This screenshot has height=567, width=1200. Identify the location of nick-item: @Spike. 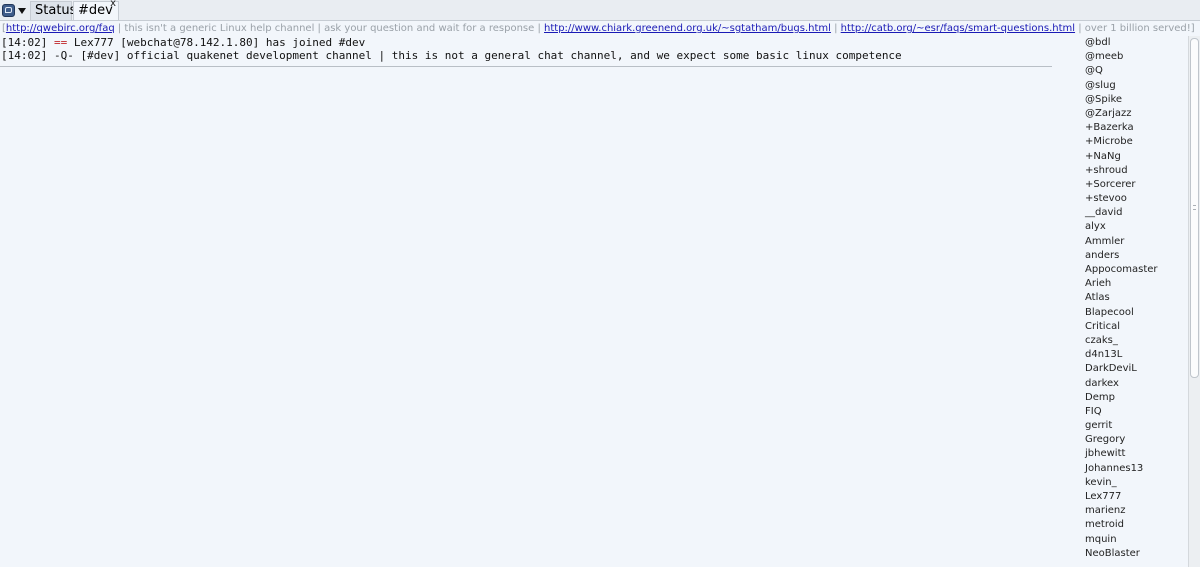
(1135, 100).